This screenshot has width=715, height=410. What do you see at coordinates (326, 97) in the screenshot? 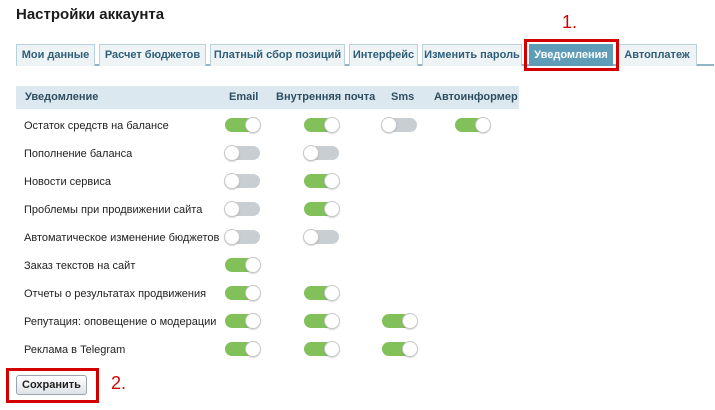
I see `column-header-internal-mail: Внутренняя почта` at bounding box center [326, 97].